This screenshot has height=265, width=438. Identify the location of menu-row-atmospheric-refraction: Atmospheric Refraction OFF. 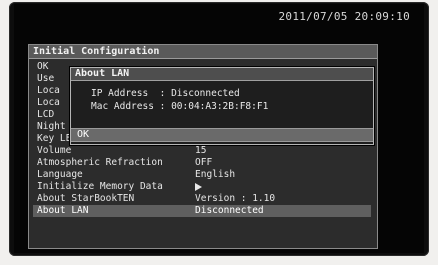
(202, 163).